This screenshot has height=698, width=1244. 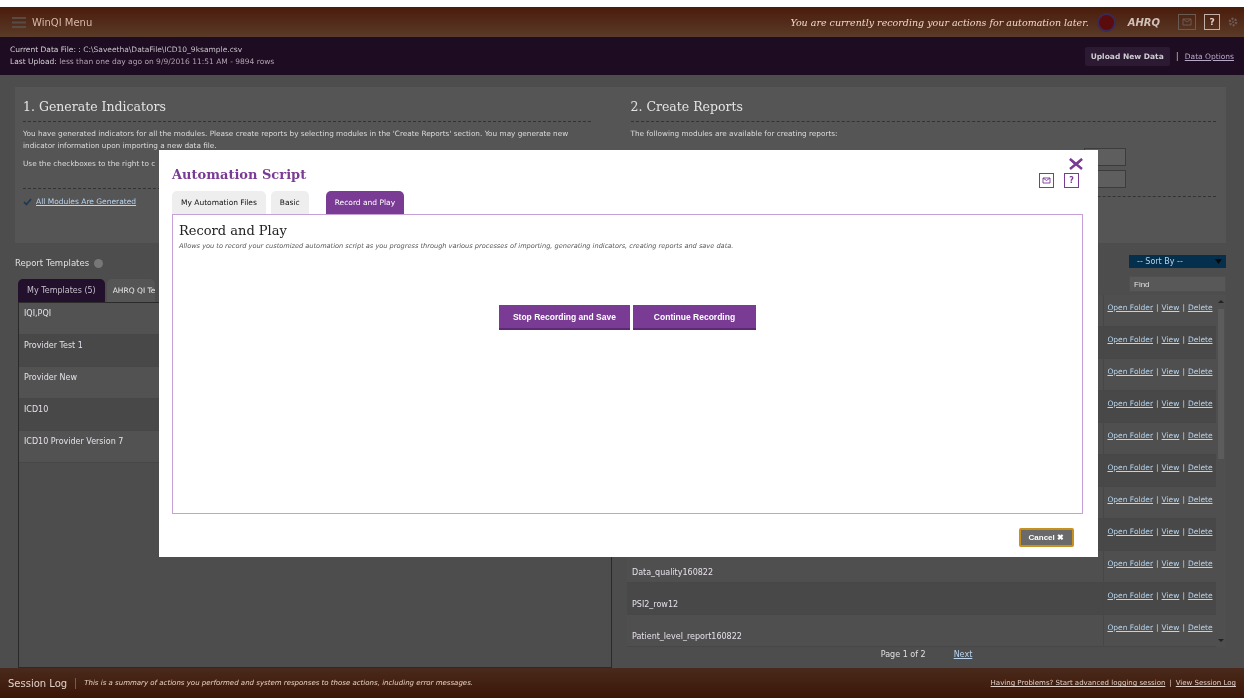 I want to click on check-icon, so click(x=27, y=201).